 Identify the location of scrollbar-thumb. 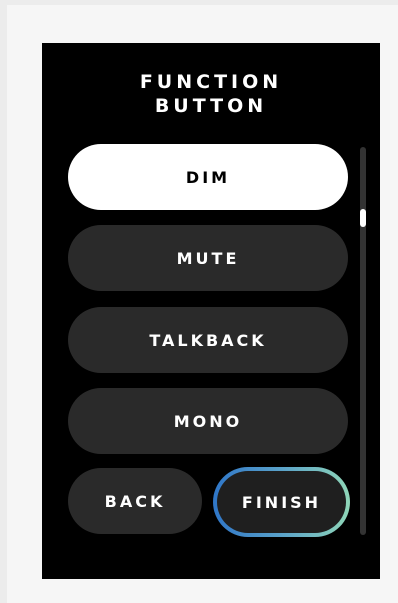
(363, 218).